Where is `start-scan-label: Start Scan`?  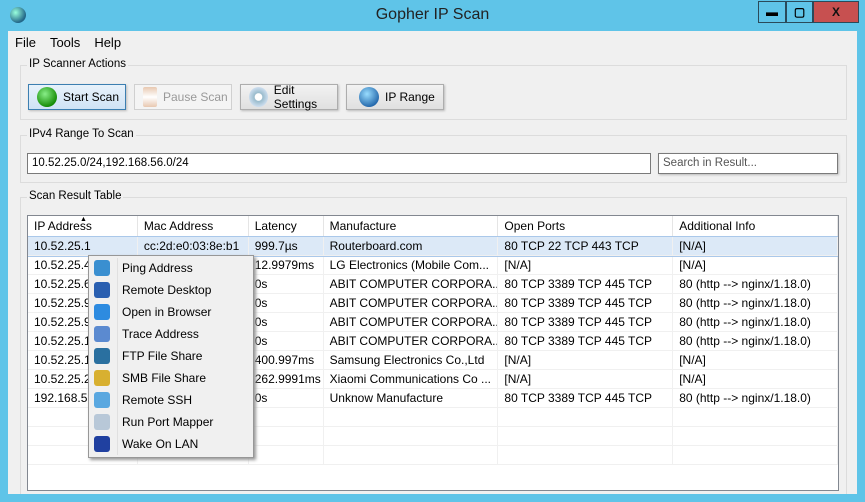 start-scan-label: Start Scan is located at coordinates (91, 97).